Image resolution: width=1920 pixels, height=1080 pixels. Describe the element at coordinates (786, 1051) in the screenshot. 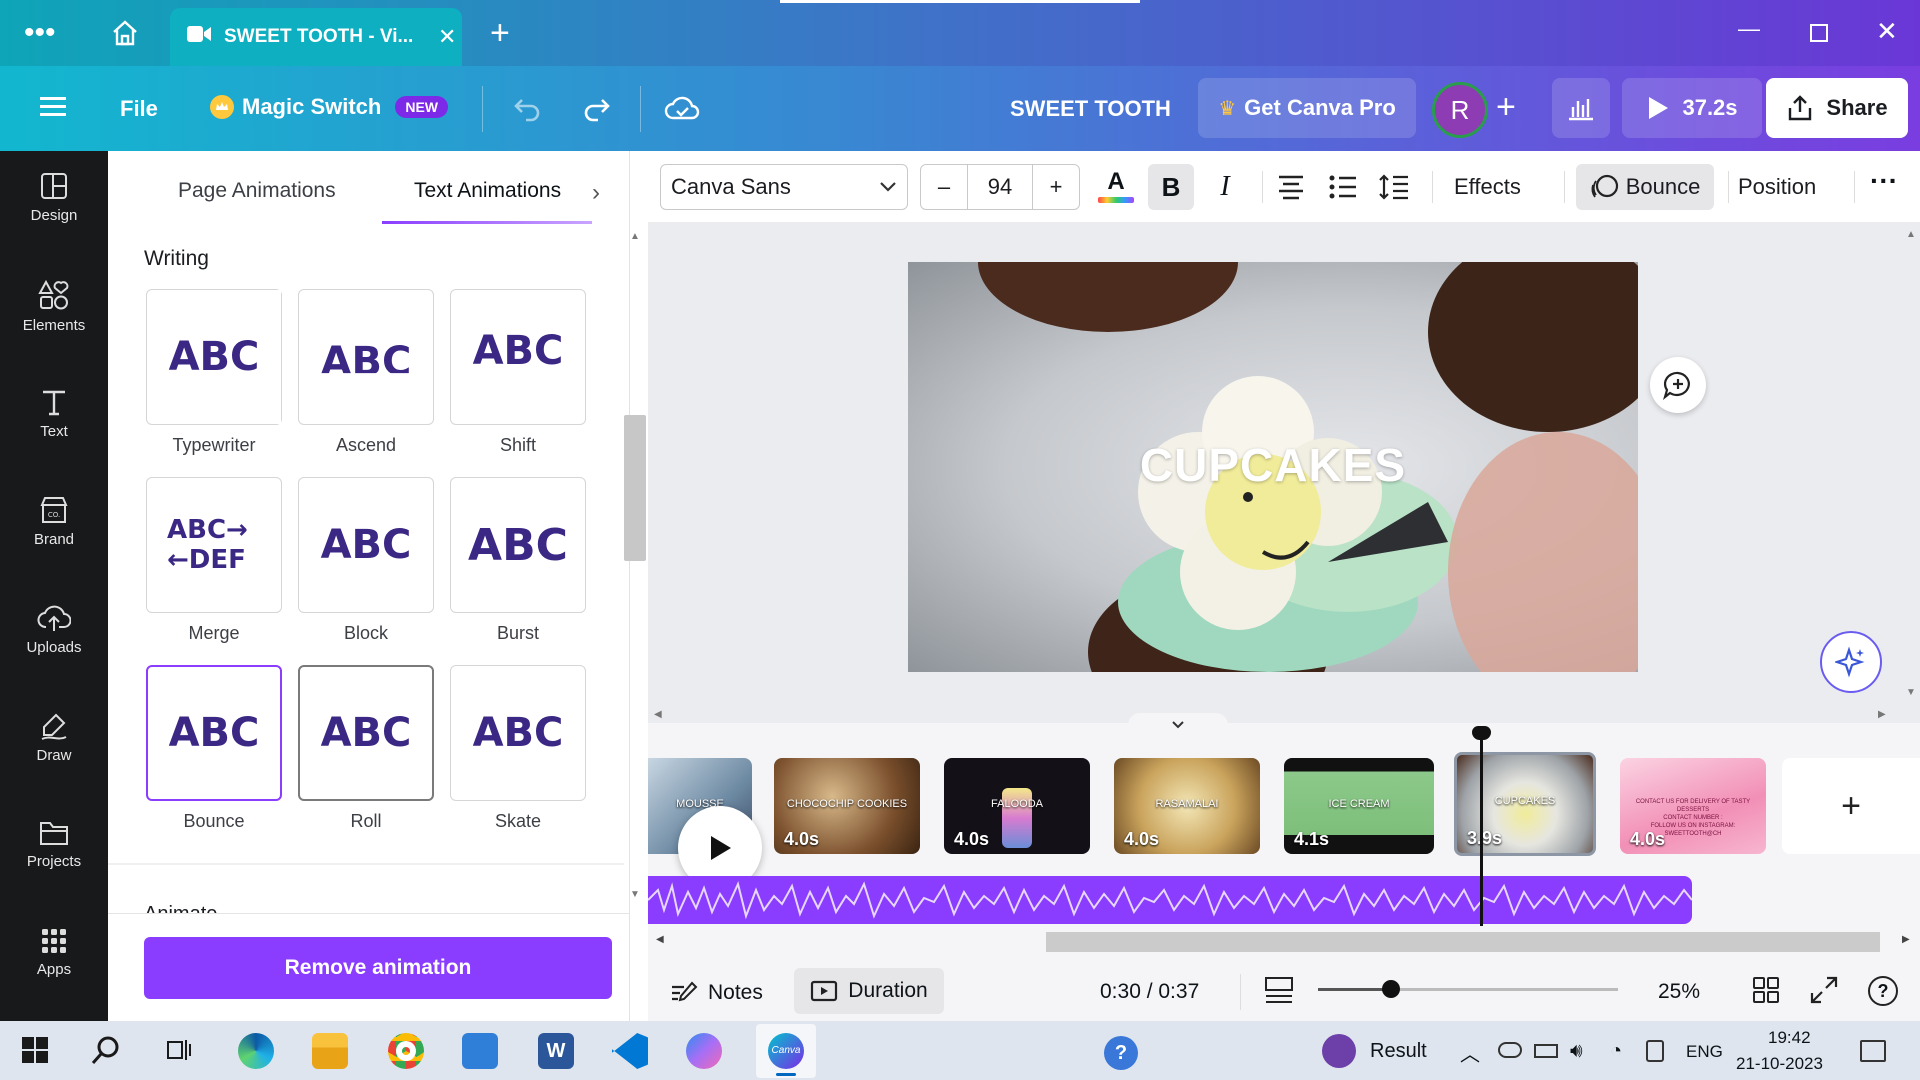

I see `canva-taskbar-active: Canva` at that location.